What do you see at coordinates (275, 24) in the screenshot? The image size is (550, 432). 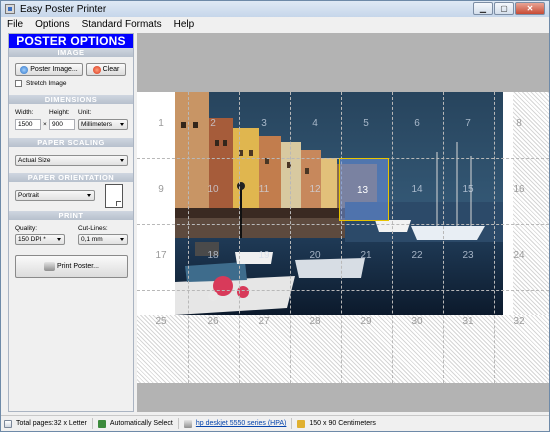 I see `menu-bar: File Options Standard Formats Help` at bounding box center [275, 24].